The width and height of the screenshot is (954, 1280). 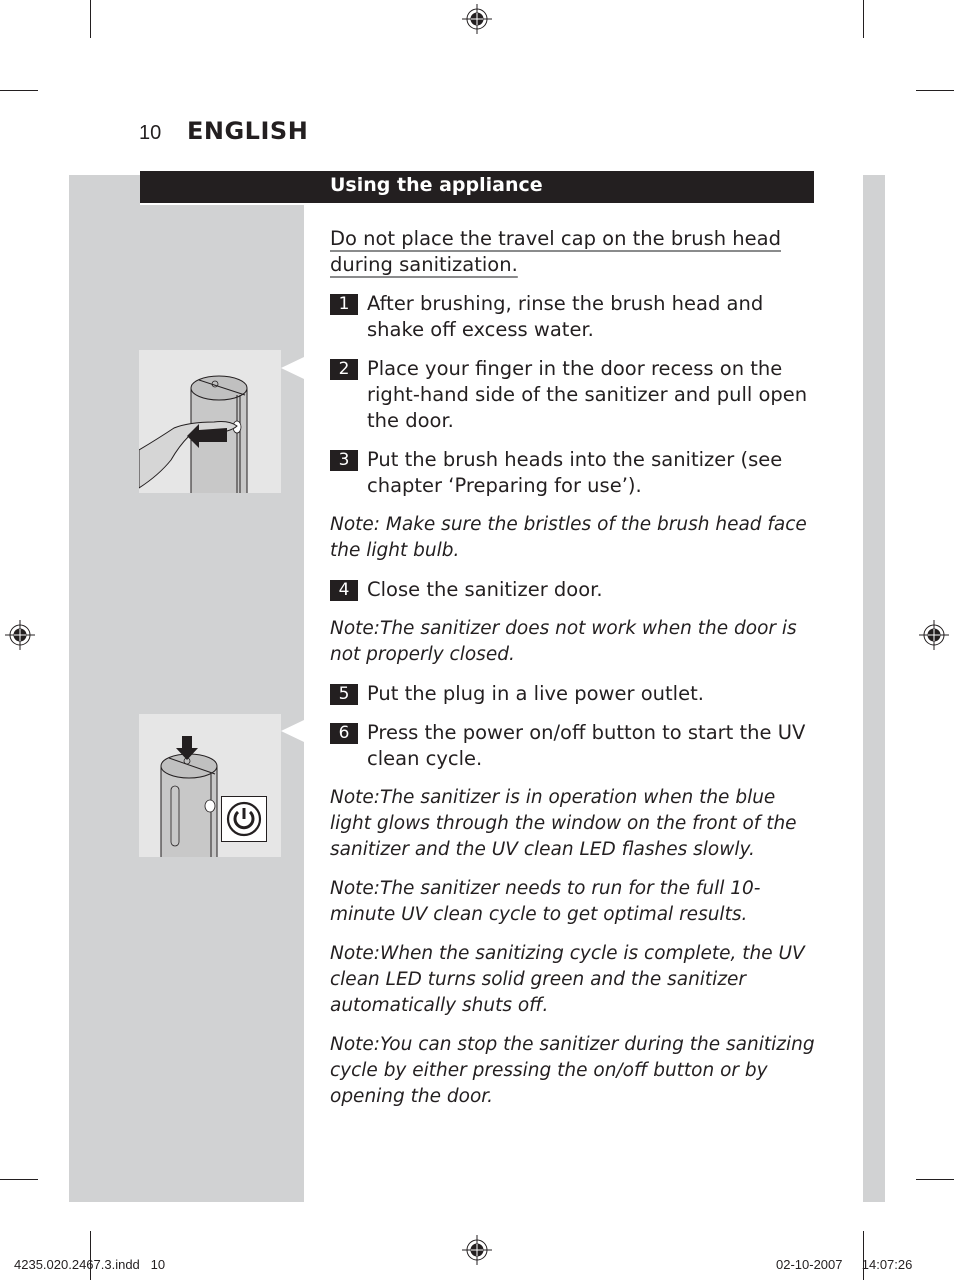 I want to click on step-text: Close the sanitizer door., so click(x=485, y=589).